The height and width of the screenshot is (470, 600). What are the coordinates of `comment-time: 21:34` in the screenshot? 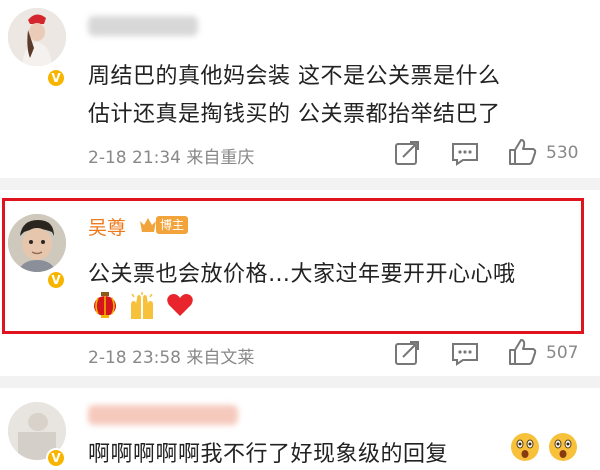 It's located at (156, 158).